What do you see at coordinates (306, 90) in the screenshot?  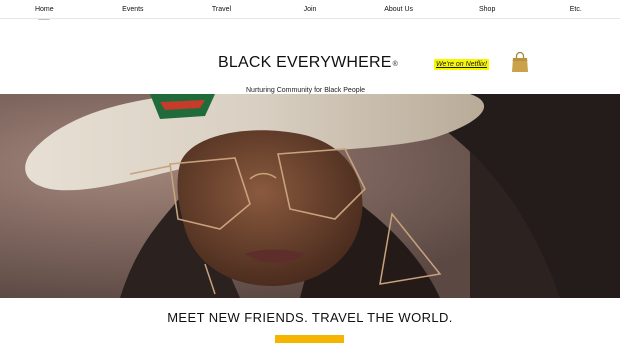 I see `tagline: Nurturing Community for Black People` at bounding box center [306, 90].